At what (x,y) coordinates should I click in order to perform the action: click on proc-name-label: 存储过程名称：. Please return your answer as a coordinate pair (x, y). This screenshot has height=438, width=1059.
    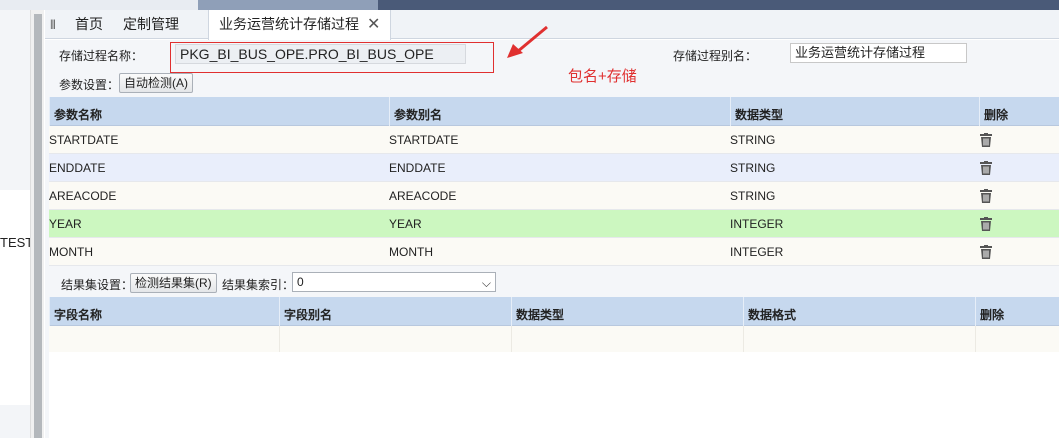
    Looking at the image, I should click on (101, 56).